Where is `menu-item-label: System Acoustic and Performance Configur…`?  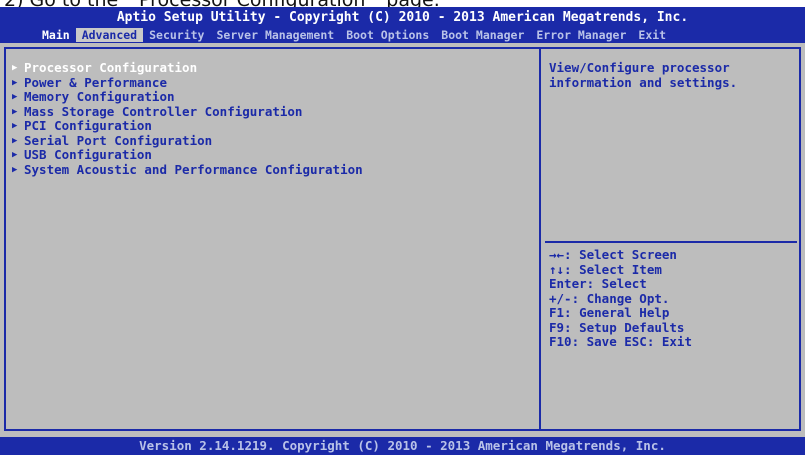
menu-item-label: System Acoustic and Performance Configur… is located at coordinates (193, 169).